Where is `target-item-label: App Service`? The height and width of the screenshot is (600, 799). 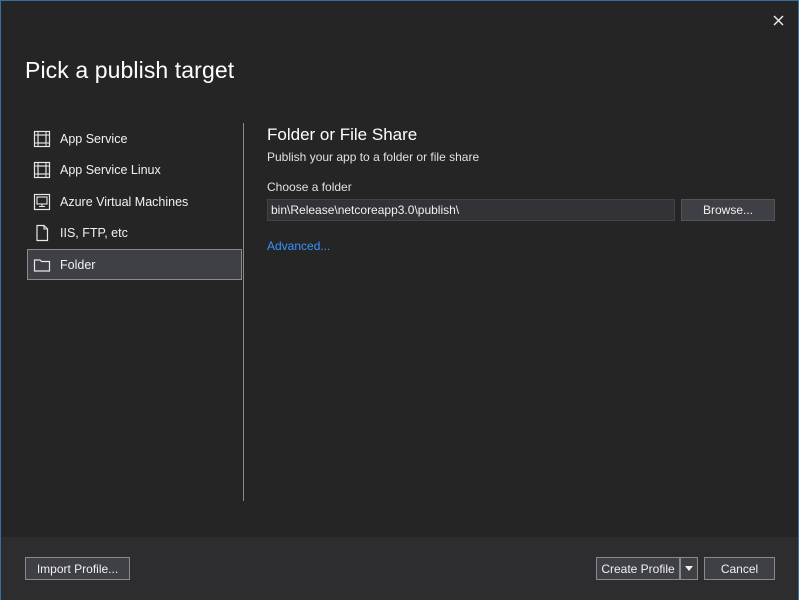 target-item-label: App Service is located at coordinates (94, 138).